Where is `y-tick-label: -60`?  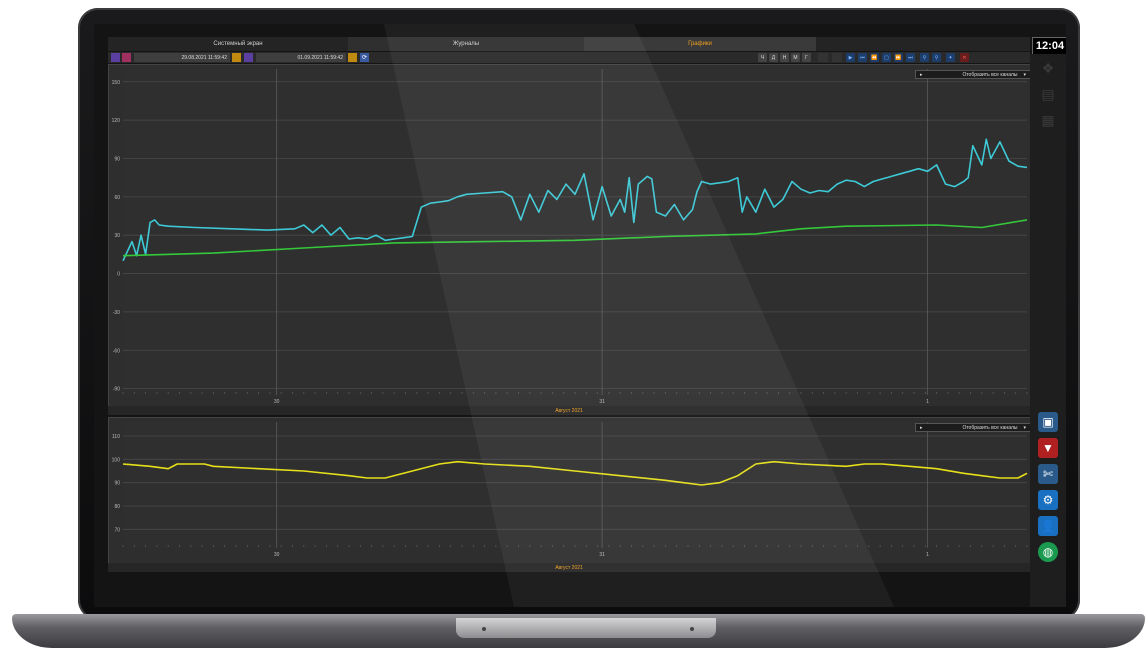
y-tick-label: -60 is located at coordinates (116, 351).